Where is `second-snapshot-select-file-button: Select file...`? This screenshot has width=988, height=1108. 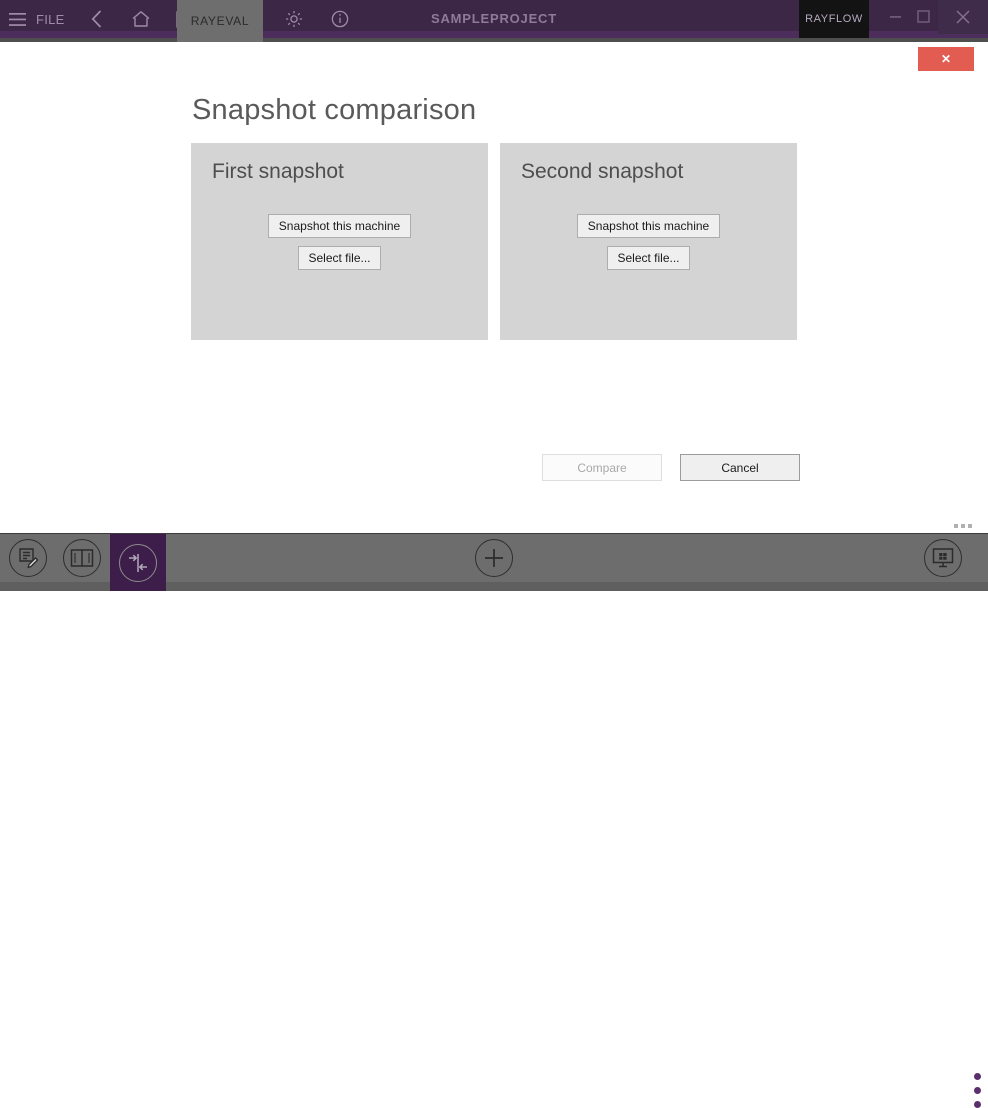 second-snapshot-select-file-button: Select file... is located at coordinates (648, 258).